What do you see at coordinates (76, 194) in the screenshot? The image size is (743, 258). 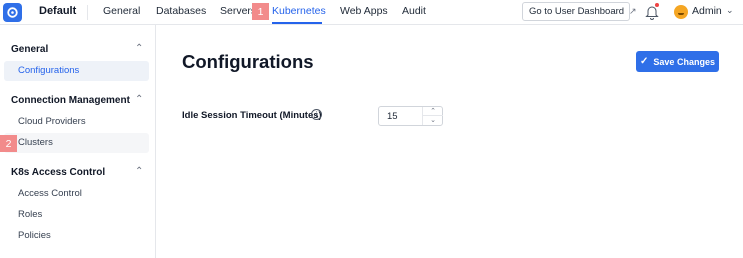 I see `sidebar-item-access-control: Access Control` at bounding box center [76, 194].